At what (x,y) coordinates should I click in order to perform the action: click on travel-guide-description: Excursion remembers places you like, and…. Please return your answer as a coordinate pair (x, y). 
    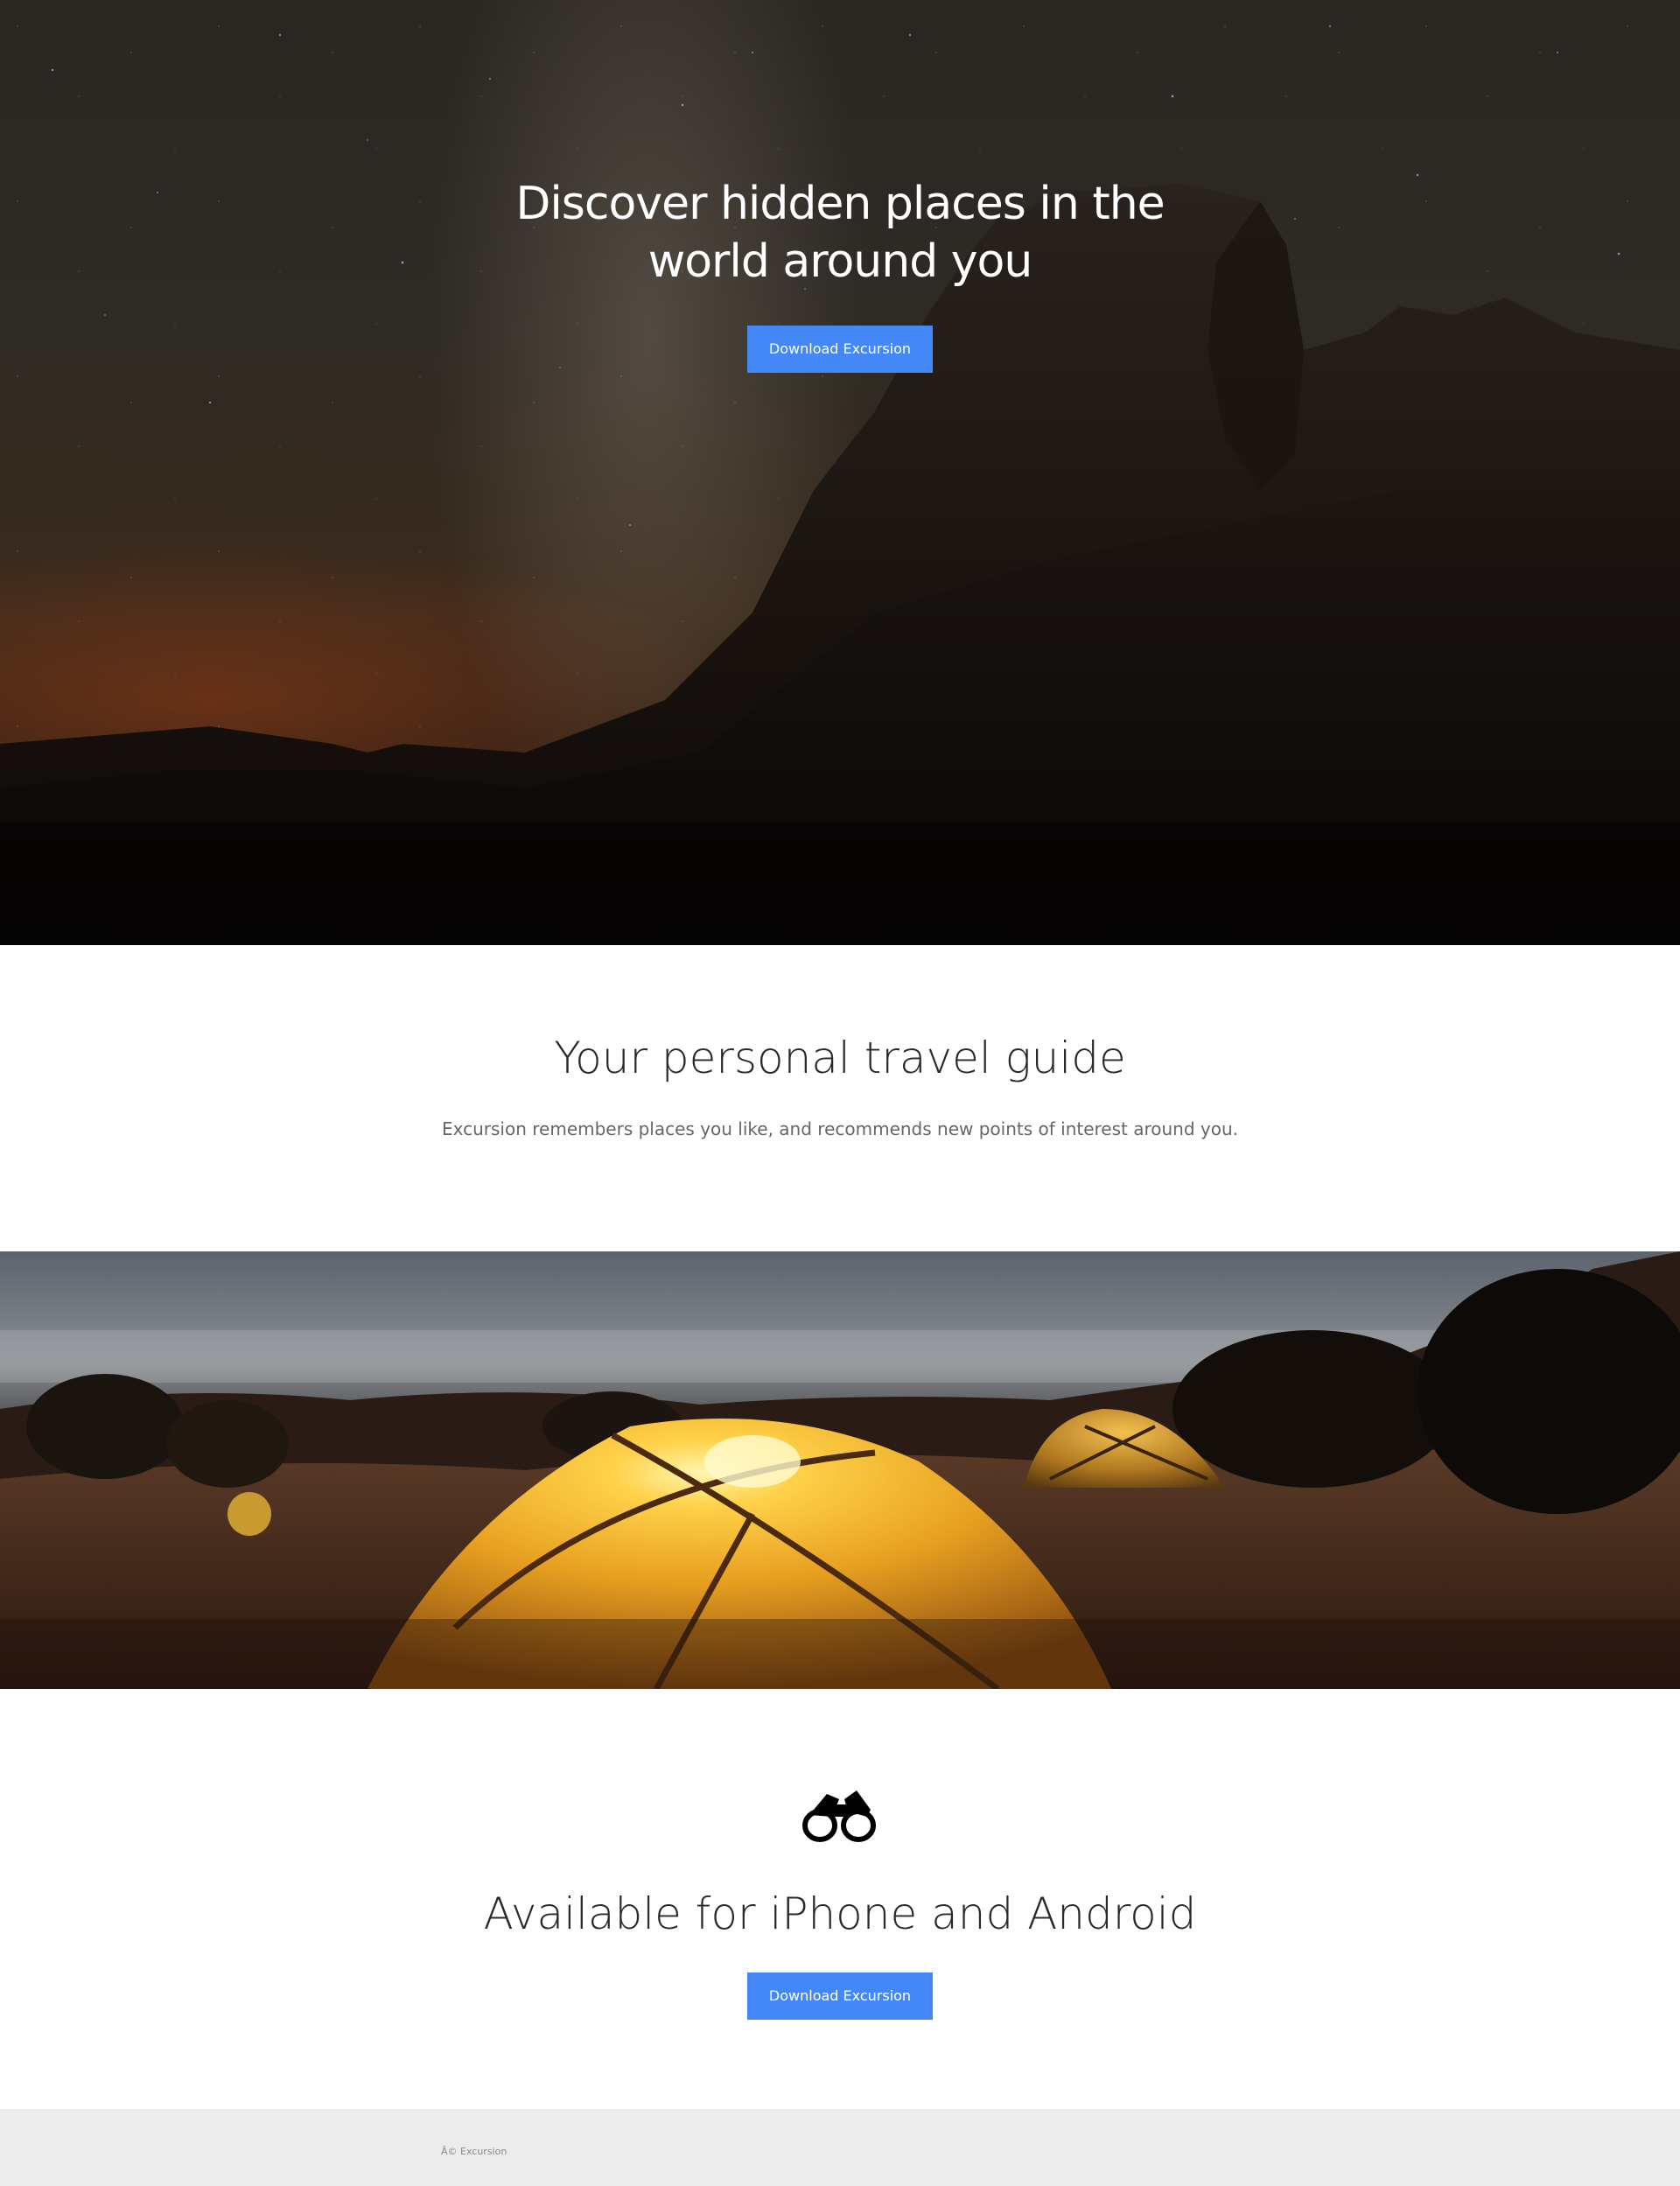
    Looking at the image, I should click on (840, 1128).